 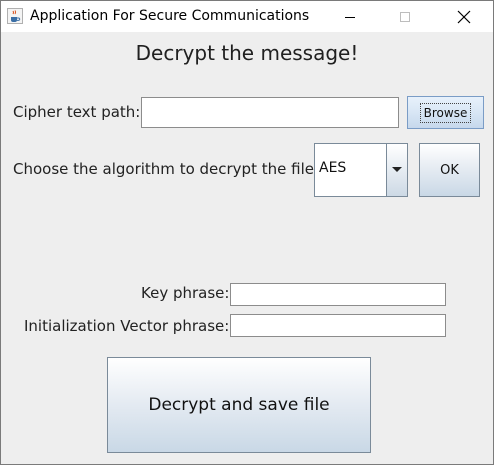 I want to click on minimize-button, so click(x=350, y=16).